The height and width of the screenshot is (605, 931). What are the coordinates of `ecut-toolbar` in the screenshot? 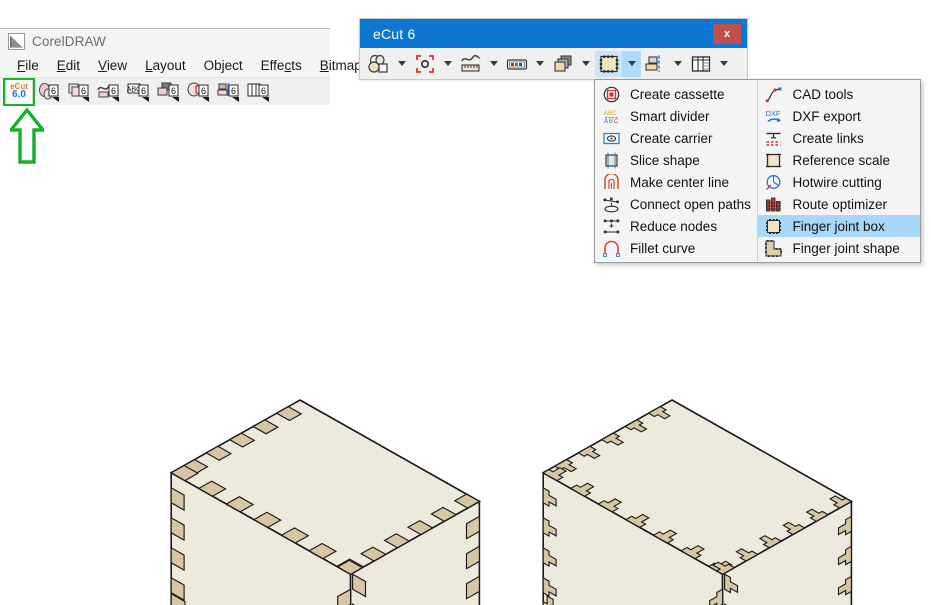 It's located at (553, 63).